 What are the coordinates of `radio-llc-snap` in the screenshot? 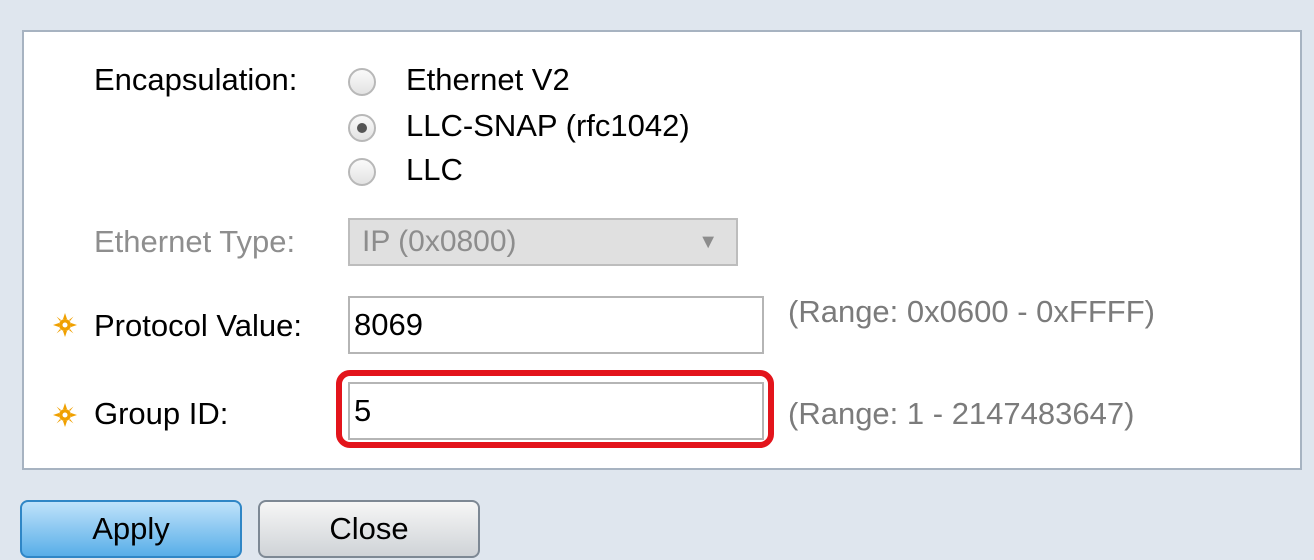 It's located at (362, 128).